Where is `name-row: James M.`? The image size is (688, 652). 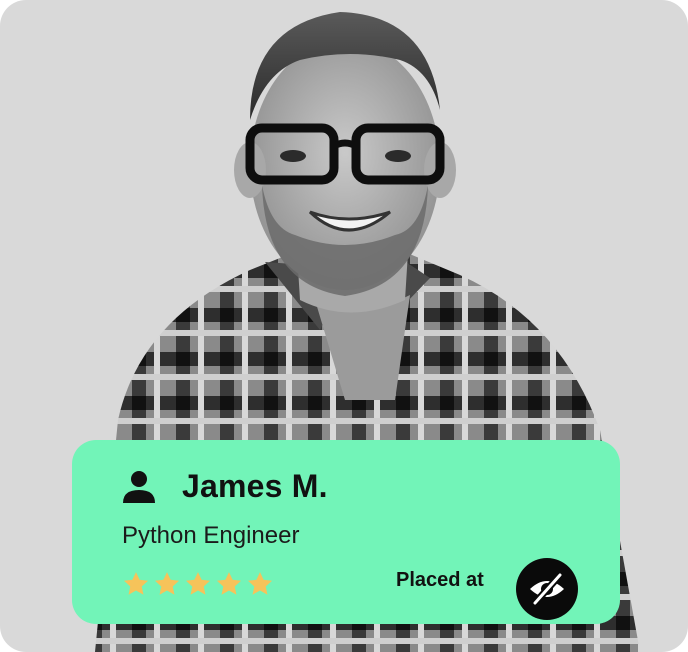
name-row: James M. is located at coordinates (225, 486).